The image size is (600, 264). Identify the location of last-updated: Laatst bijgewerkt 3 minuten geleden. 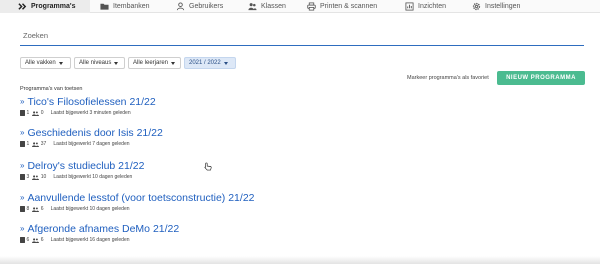
(90, 113).